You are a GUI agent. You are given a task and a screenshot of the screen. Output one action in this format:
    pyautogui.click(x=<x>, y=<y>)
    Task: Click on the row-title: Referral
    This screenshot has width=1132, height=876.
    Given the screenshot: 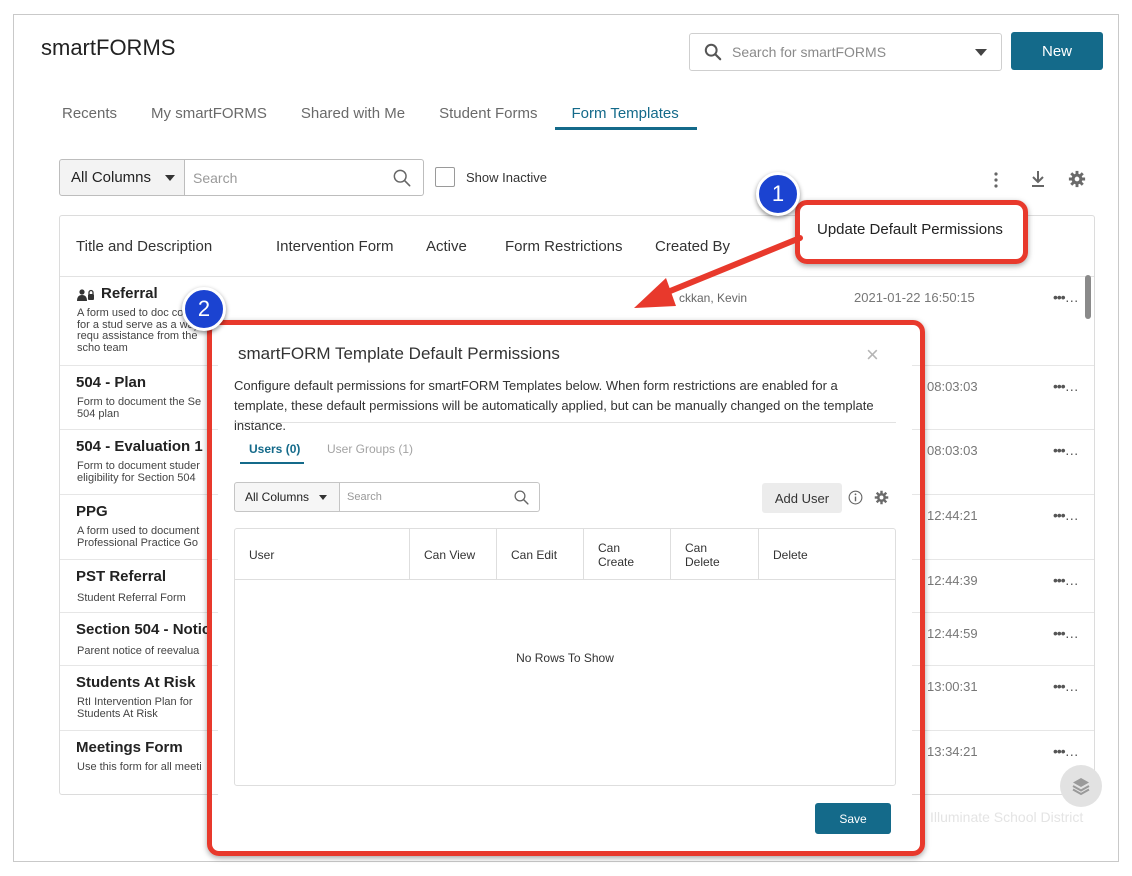 What is the action you would take?
    pyautogui.click(x=129, y=293)
    